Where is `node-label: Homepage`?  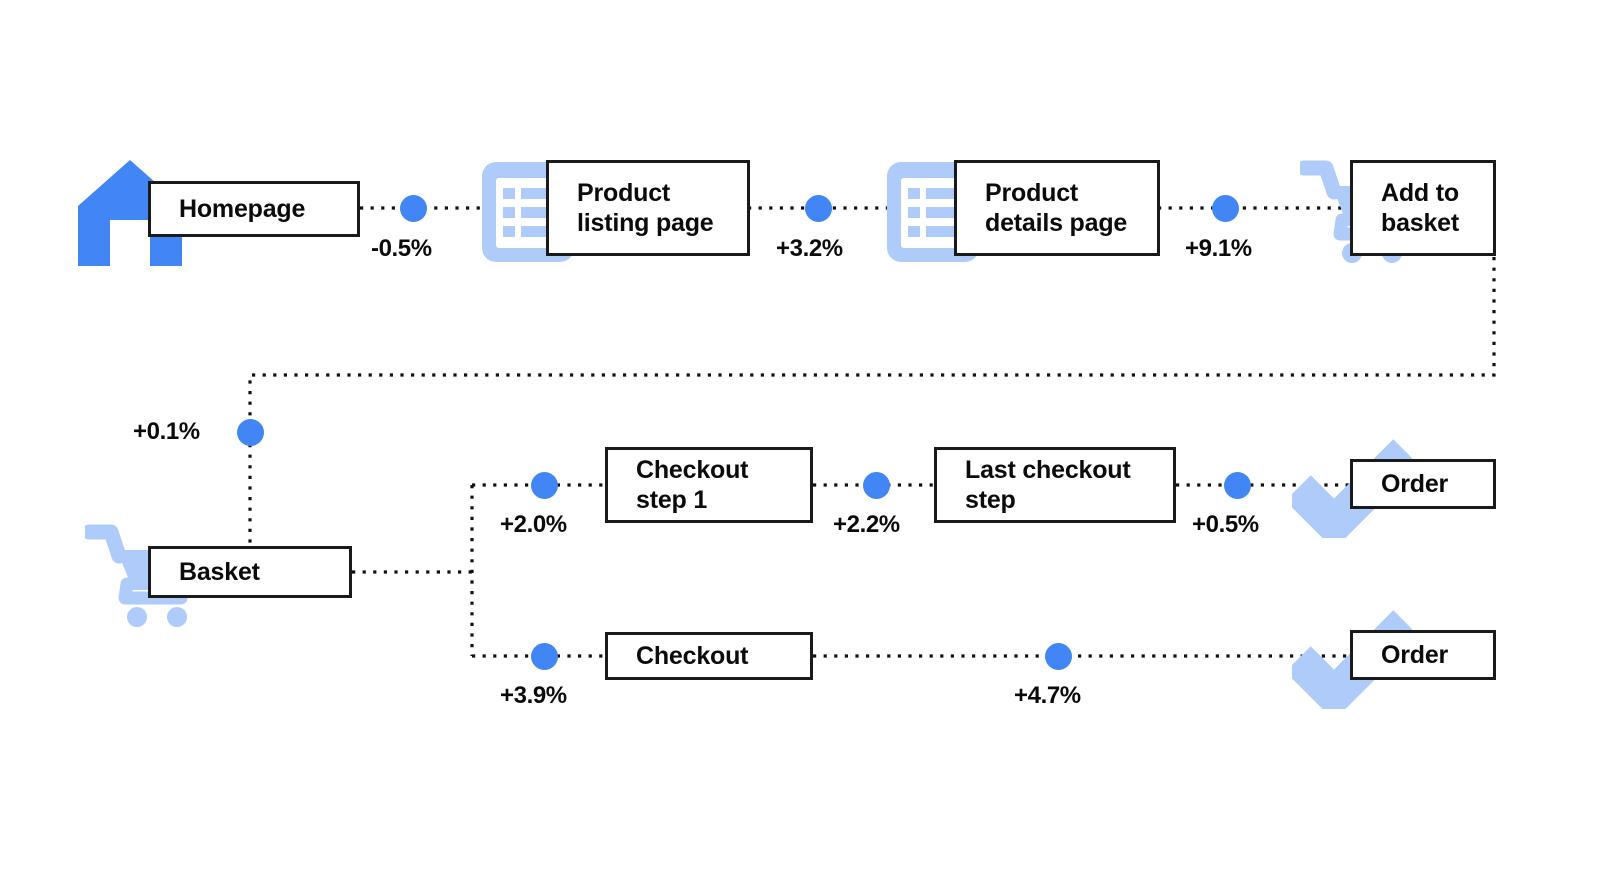
node-label: Homepage is located at coordinates (242, 208).